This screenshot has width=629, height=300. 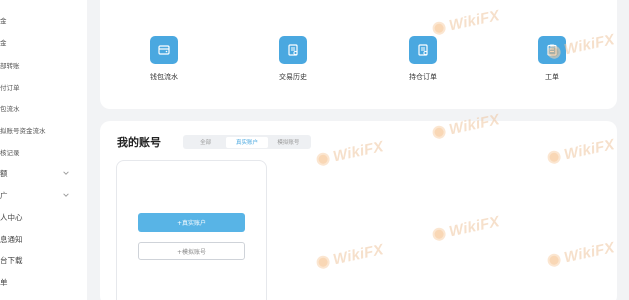 I want to click on add-real-account-button: +真实账户, so click(x=191, y=222).